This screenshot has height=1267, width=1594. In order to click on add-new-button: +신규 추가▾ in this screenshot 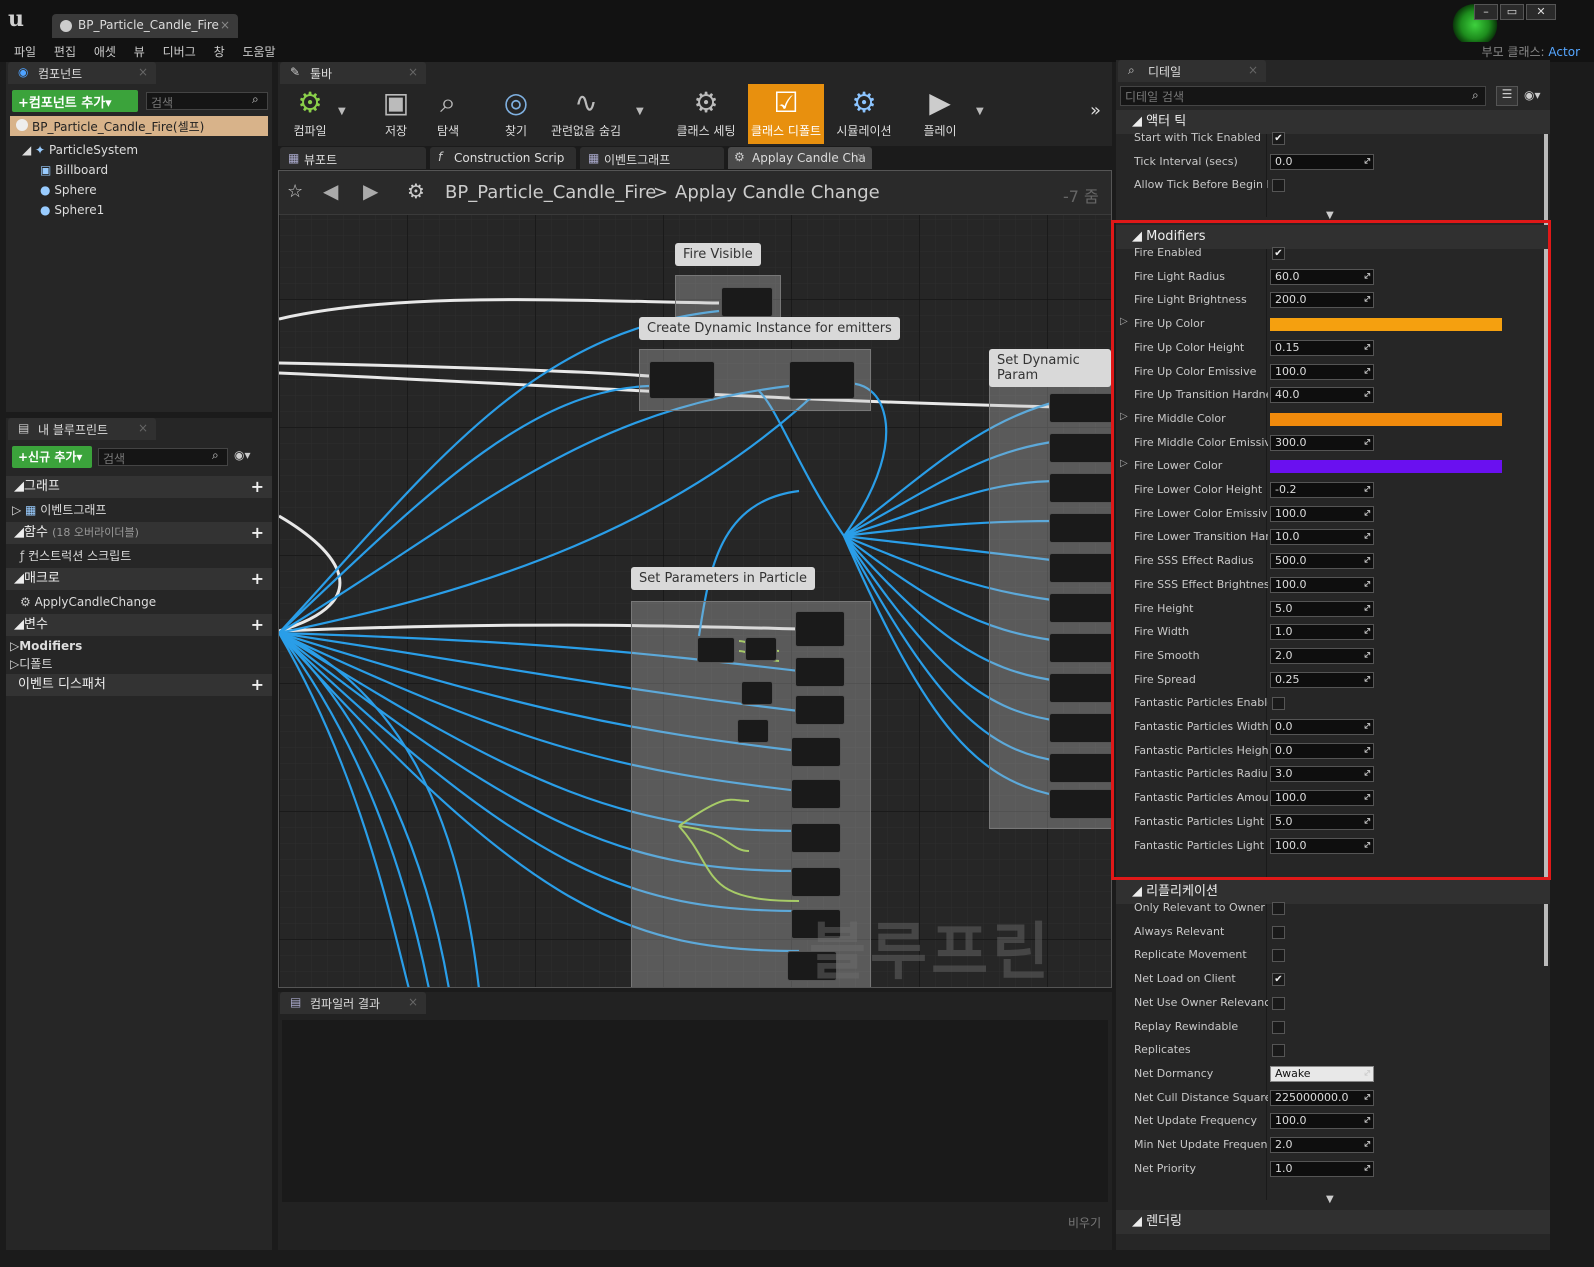, I will do `click(52, 457)`.